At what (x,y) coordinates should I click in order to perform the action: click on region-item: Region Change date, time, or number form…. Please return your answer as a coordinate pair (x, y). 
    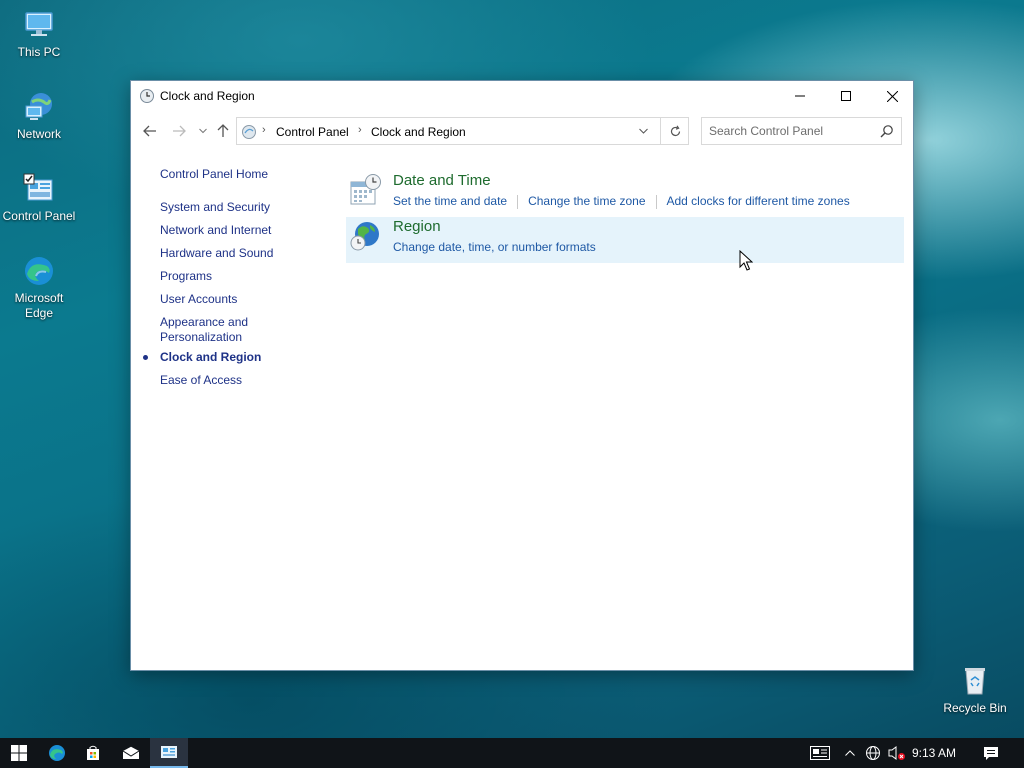
    Looking at the image, I should click on (625, 240).